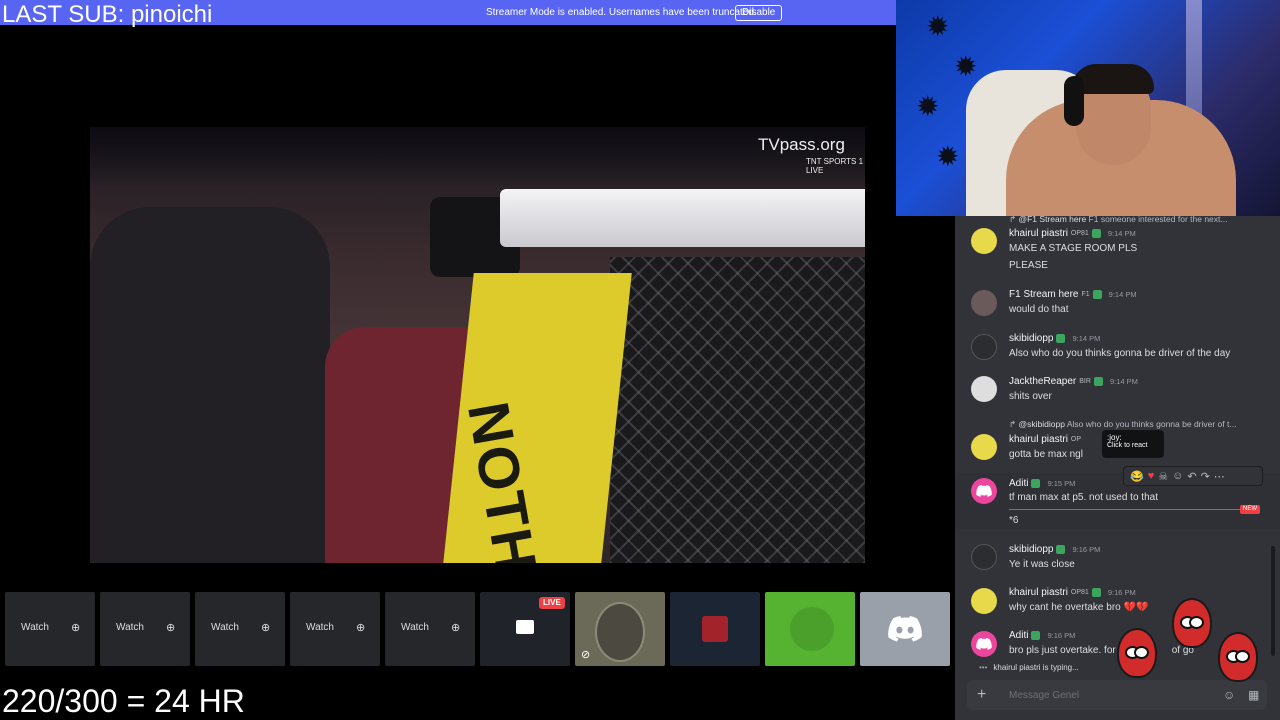 Image resolution: width=1280 pixels, height=720 pixels. What do you see at coordinates (1088, 108) in the screenshot?
I see `webcam-feed: ✹ ✹ ✹ ✹` at bounding box center [1088, 108].